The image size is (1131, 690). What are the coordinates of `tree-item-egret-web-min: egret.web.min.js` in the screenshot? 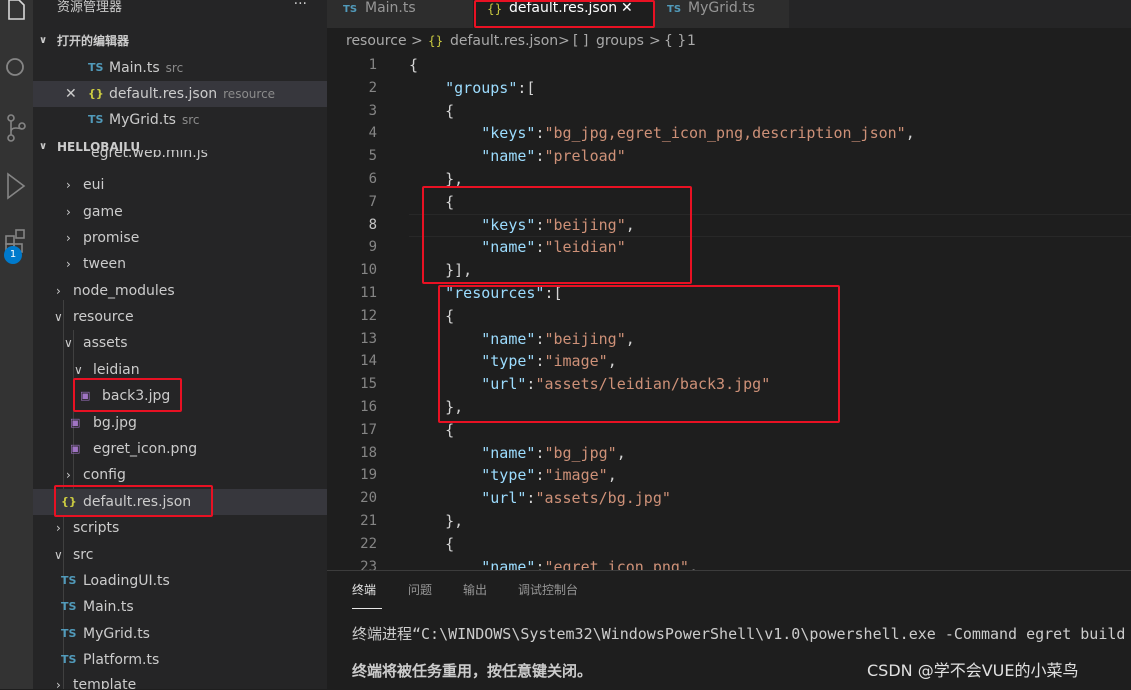 It's located at (180, 157).